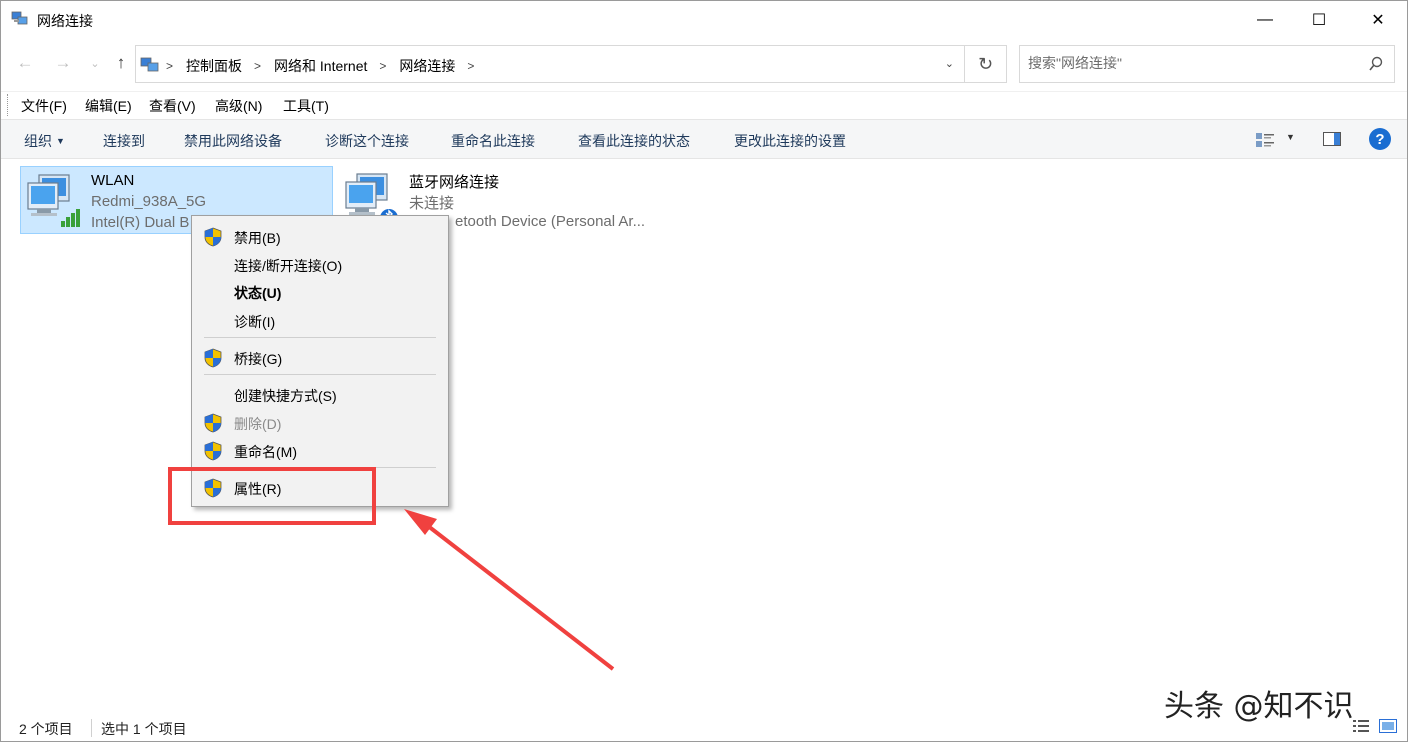 This screenshot has height=742, width=1408. I want to click on disable-device-button: 禁用此网络设备, so click(233, 141).